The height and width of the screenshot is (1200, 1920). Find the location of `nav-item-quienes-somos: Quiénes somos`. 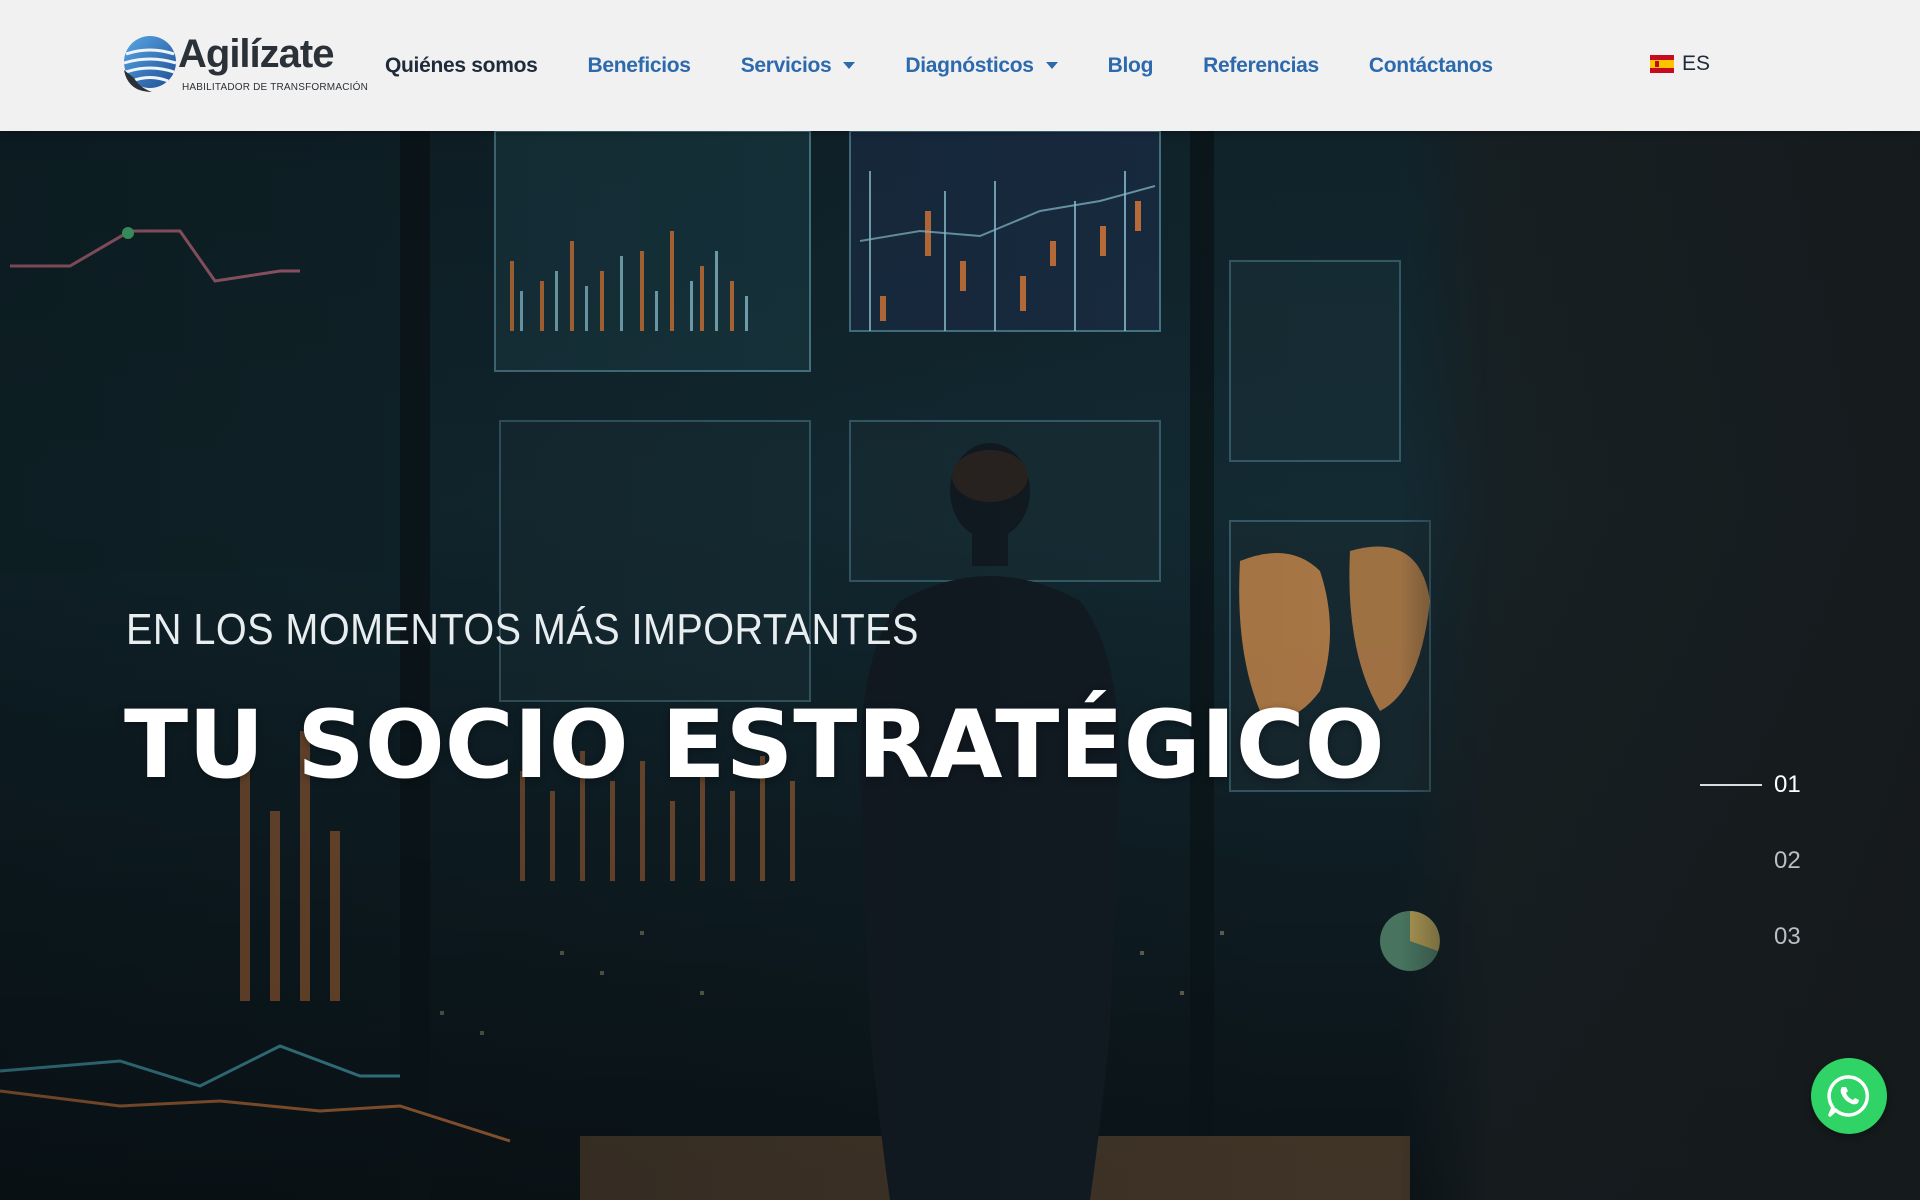

nav-item-quienes-somos: Quiénes somos is located at coordinates (461, 66).